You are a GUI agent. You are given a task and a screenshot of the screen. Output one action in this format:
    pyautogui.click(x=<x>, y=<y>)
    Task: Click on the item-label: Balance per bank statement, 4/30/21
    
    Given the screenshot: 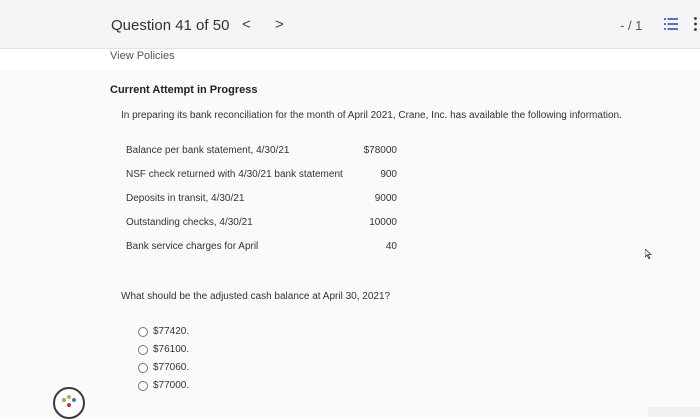 What is the action you would take?
    pyautogui.click(x=208, y=150)
    